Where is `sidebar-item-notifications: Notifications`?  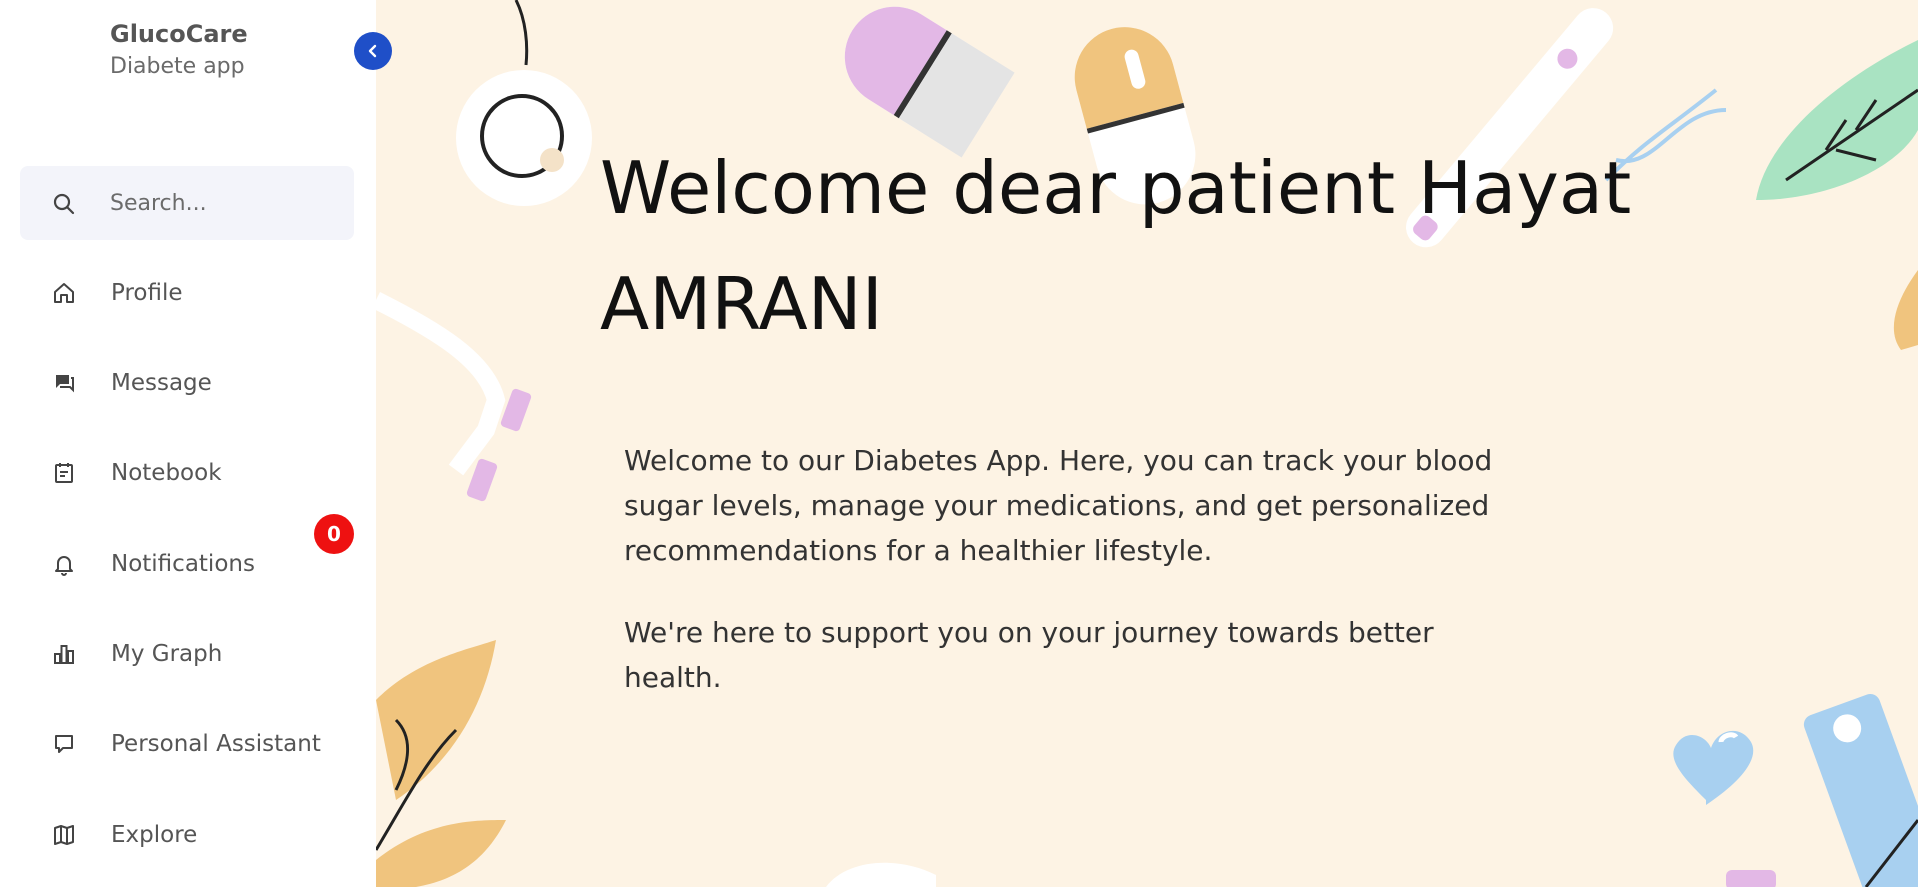
sidebar-item-notifications: Notifications is located at coordinates (187, 564).